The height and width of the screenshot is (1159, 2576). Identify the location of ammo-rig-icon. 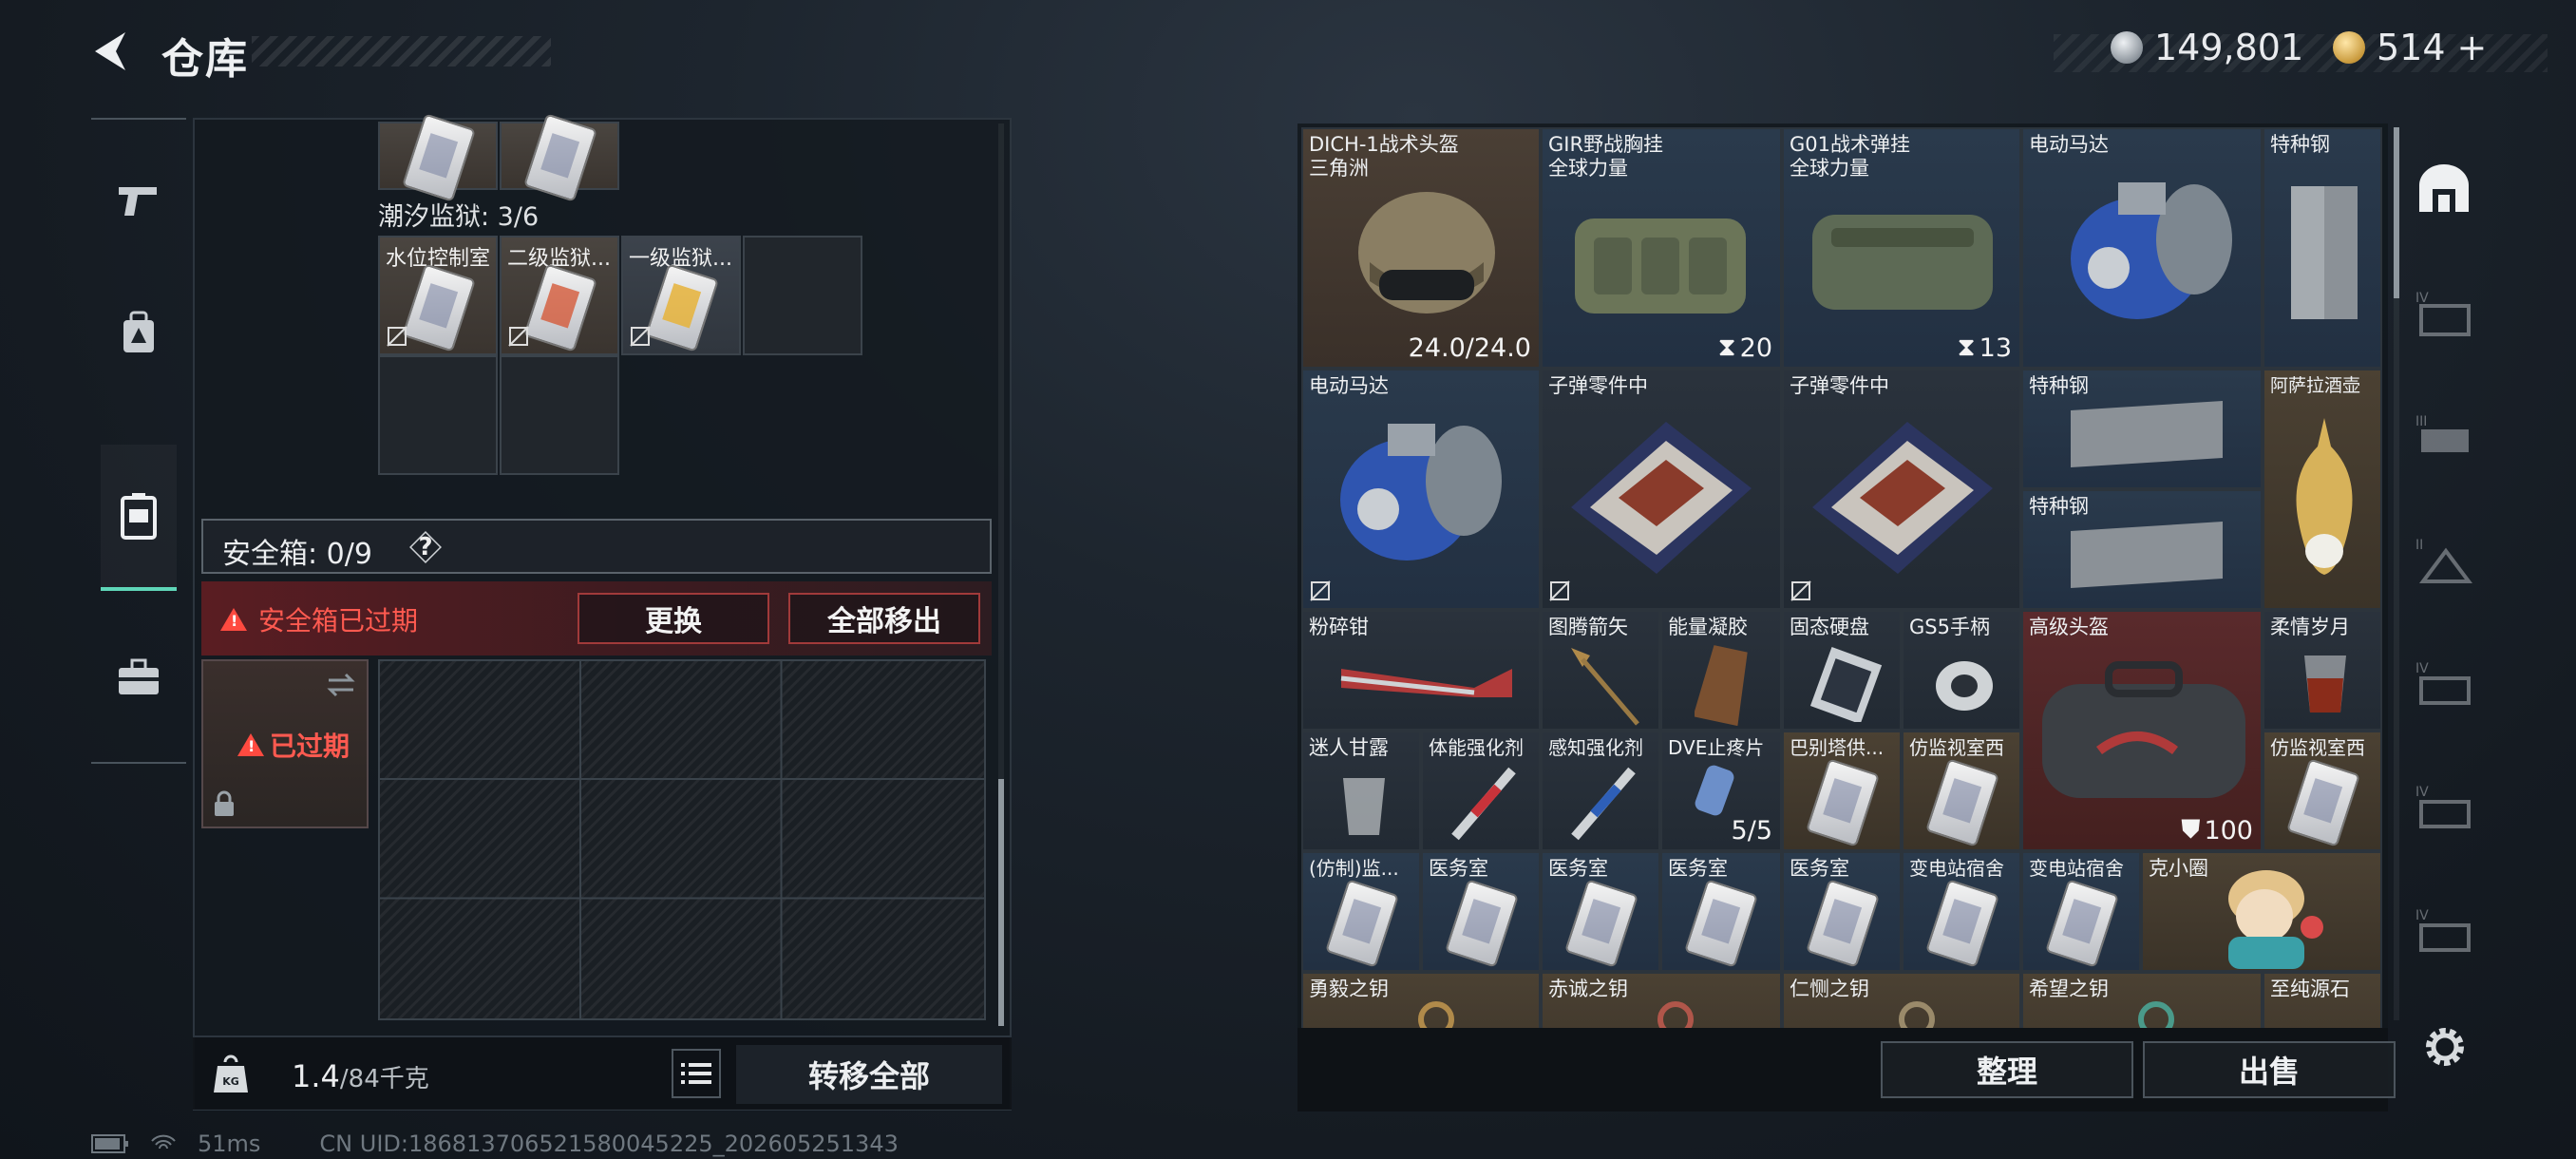
(1902, 262).